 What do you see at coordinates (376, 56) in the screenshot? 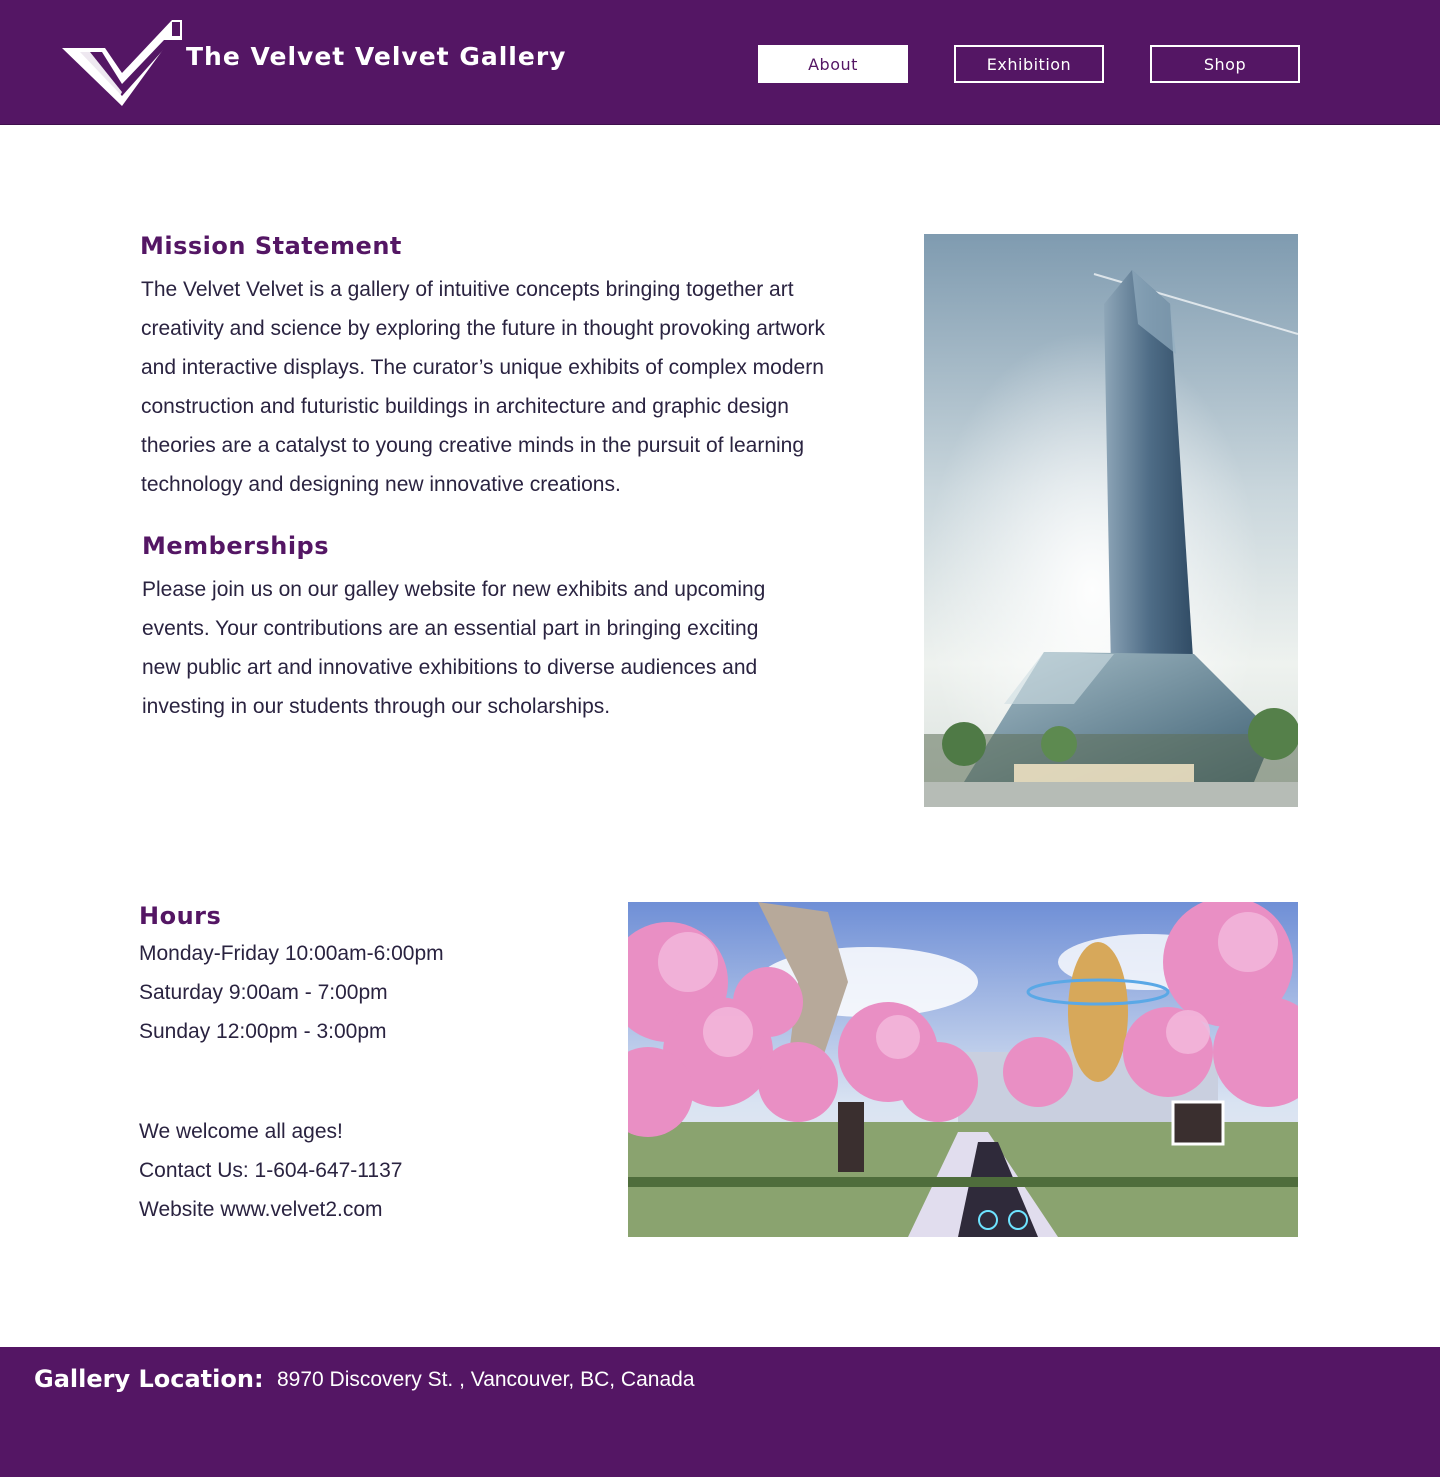
I see `site-title: The Velvet Velvet Gallery` at bounding box center [376, 56].